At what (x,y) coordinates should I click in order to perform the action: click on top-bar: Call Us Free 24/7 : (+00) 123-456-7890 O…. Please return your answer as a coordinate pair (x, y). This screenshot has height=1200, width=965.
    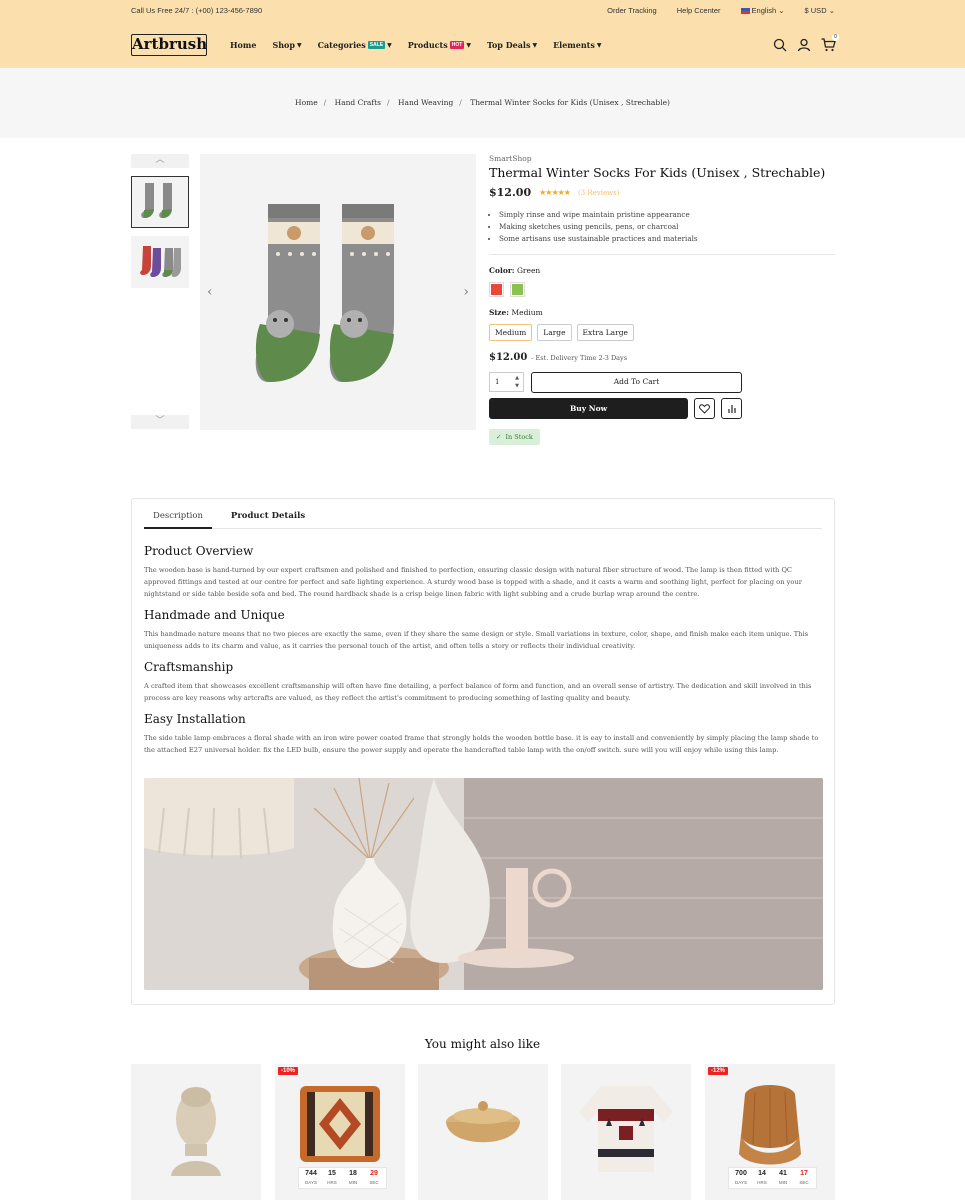
    Looking at the image, I should click on (483, 12).